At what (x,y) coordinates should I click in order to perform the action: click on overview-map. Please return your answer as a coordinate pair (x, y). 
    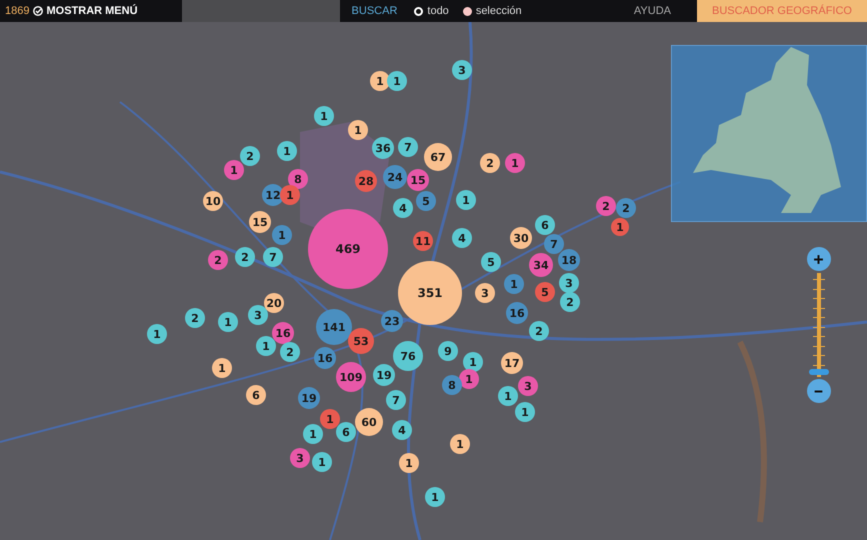
    Looking at the image, I should click on (769, 133).